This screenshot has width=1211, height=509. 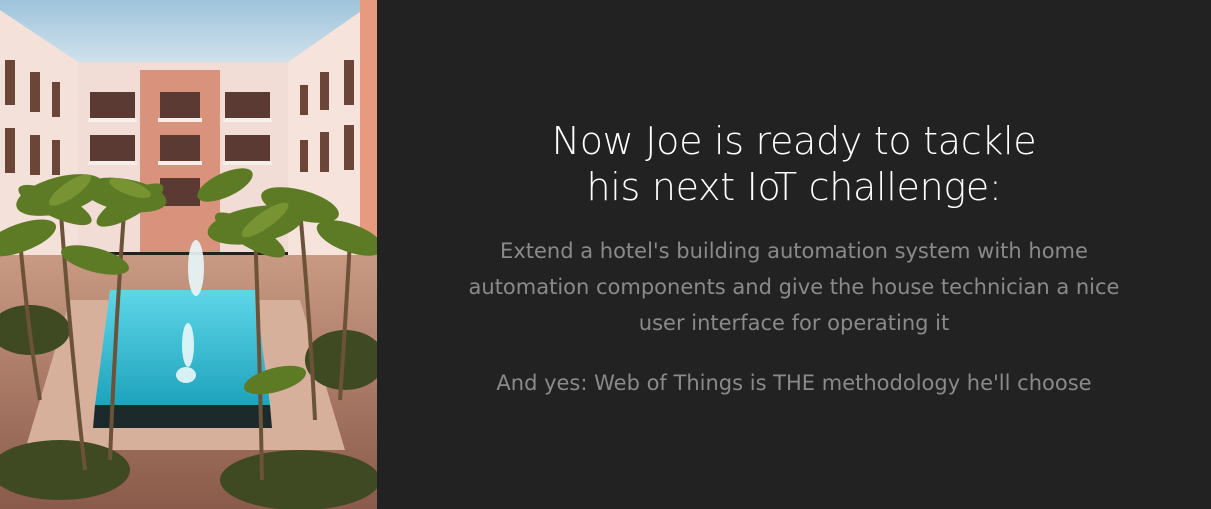 What do you see at coordinates (794, 141) in the screenshot?
I see `slide-title-line: Now Joe is ready to tackle` at bounding box center [794, 141].